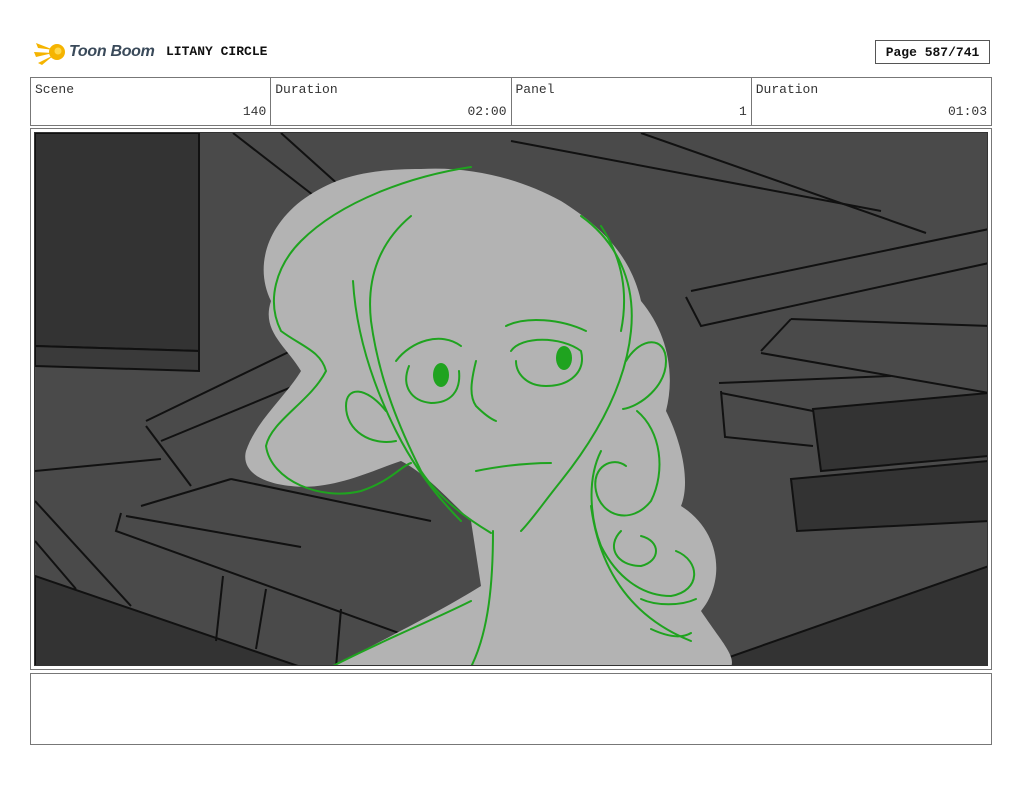 This screenshot has width=1024, height=791. What do you see at coordinates (535, 89) in the screenshot?
I see `panel-label: Panel` at bounding box center [535, 89].